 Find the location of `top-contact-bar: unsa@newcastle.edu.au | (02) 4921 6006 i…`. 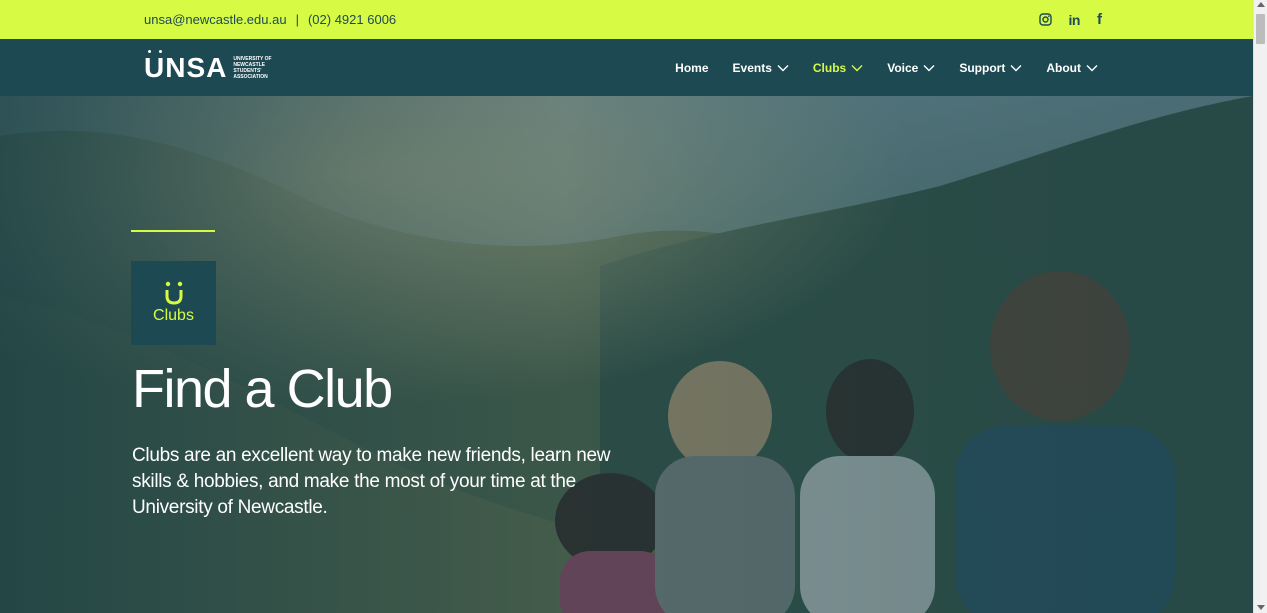

top-contact-bar: unsa@newcastle.edu.au | (02) 4921 6006 i… is located at coordinates (626, 19).